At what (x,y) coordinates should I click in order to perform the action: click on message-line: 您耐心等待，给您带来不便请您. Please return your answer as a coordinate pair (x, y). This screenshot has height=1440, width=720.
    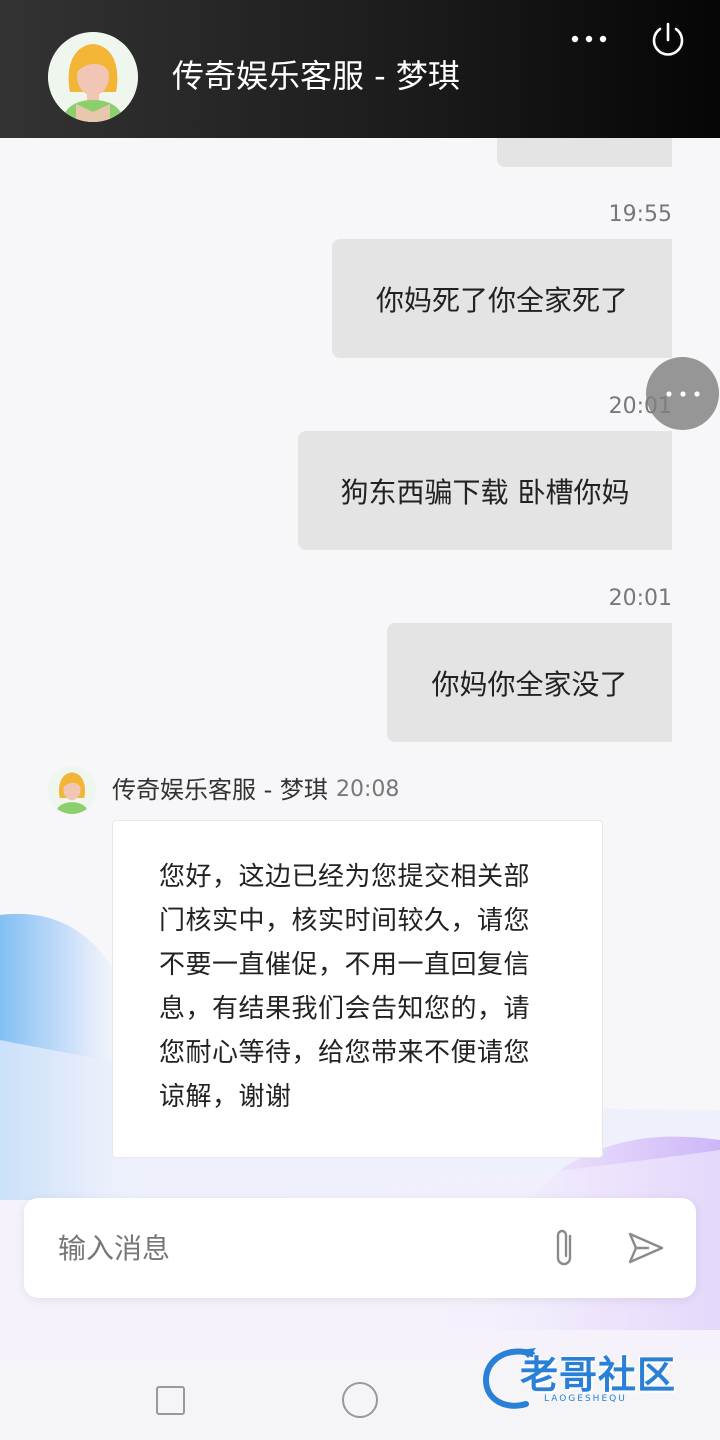
    Looking at the image, I should click on (345, 1053).